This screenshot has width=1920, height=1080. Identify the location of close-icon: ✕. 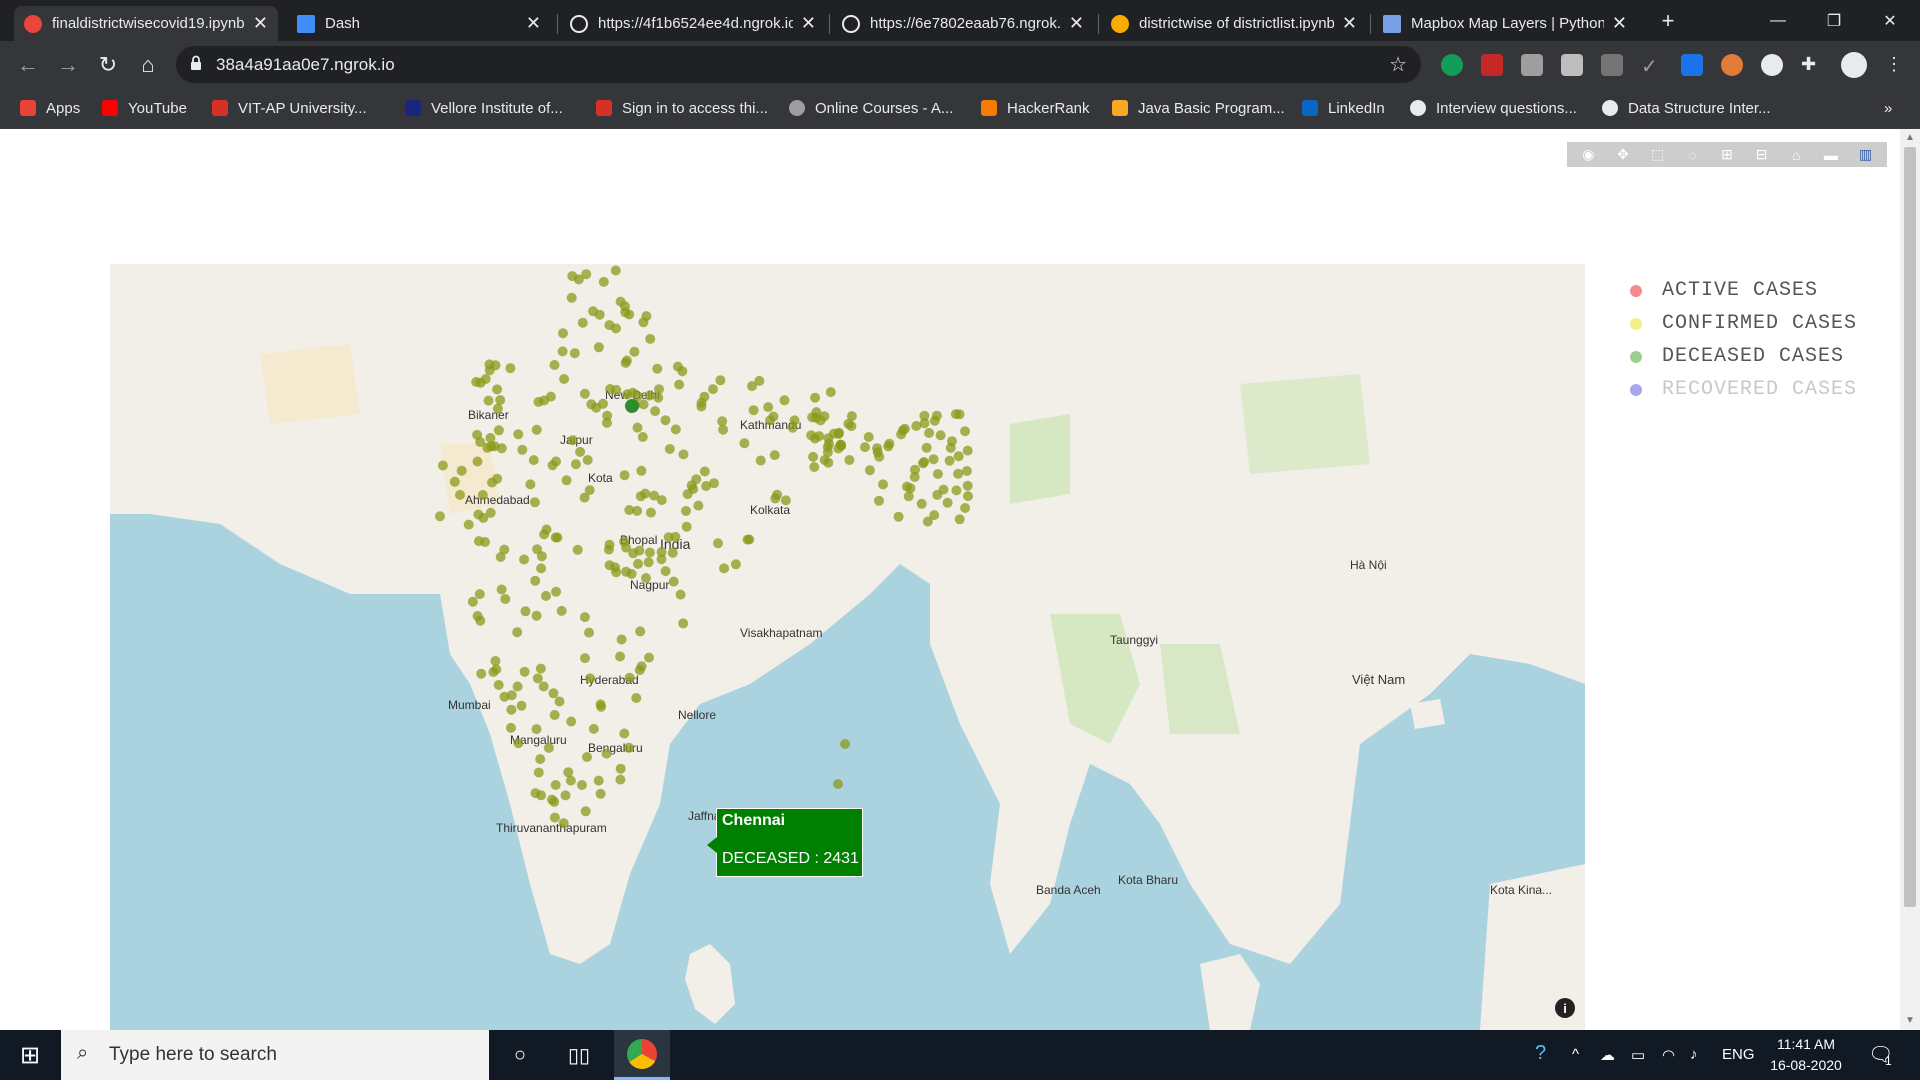
(1619, 23).